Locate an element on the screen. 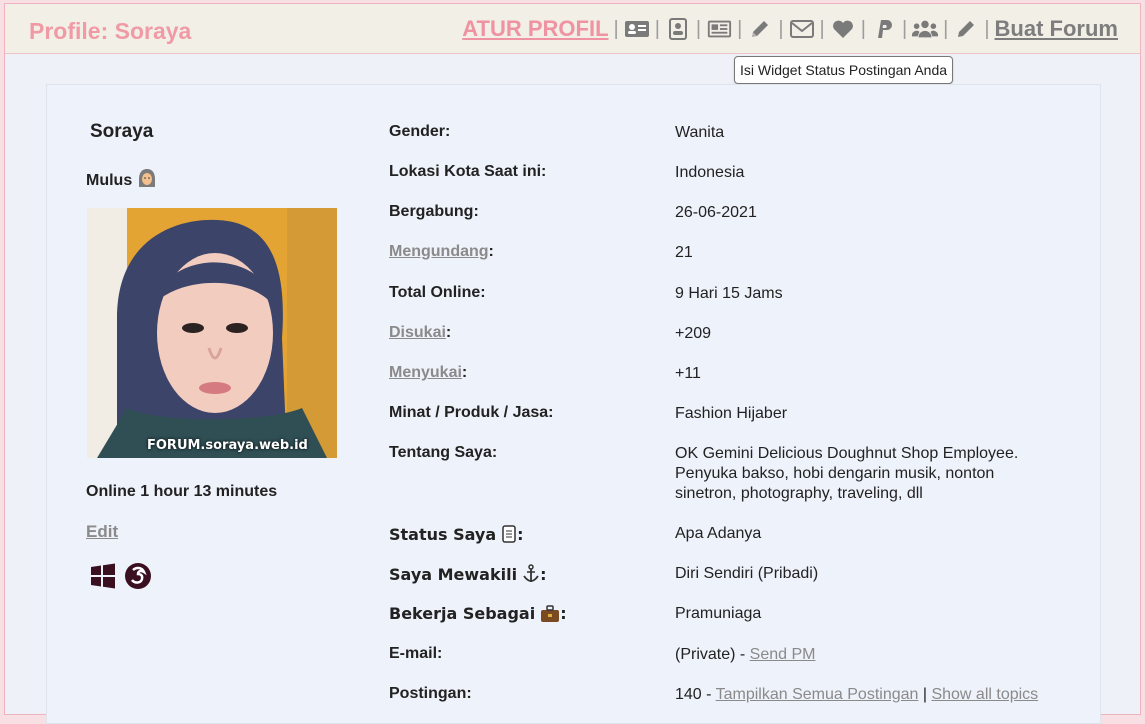  atur-profil-link: ATUR PROFIL is located at coordinates (535, 29).